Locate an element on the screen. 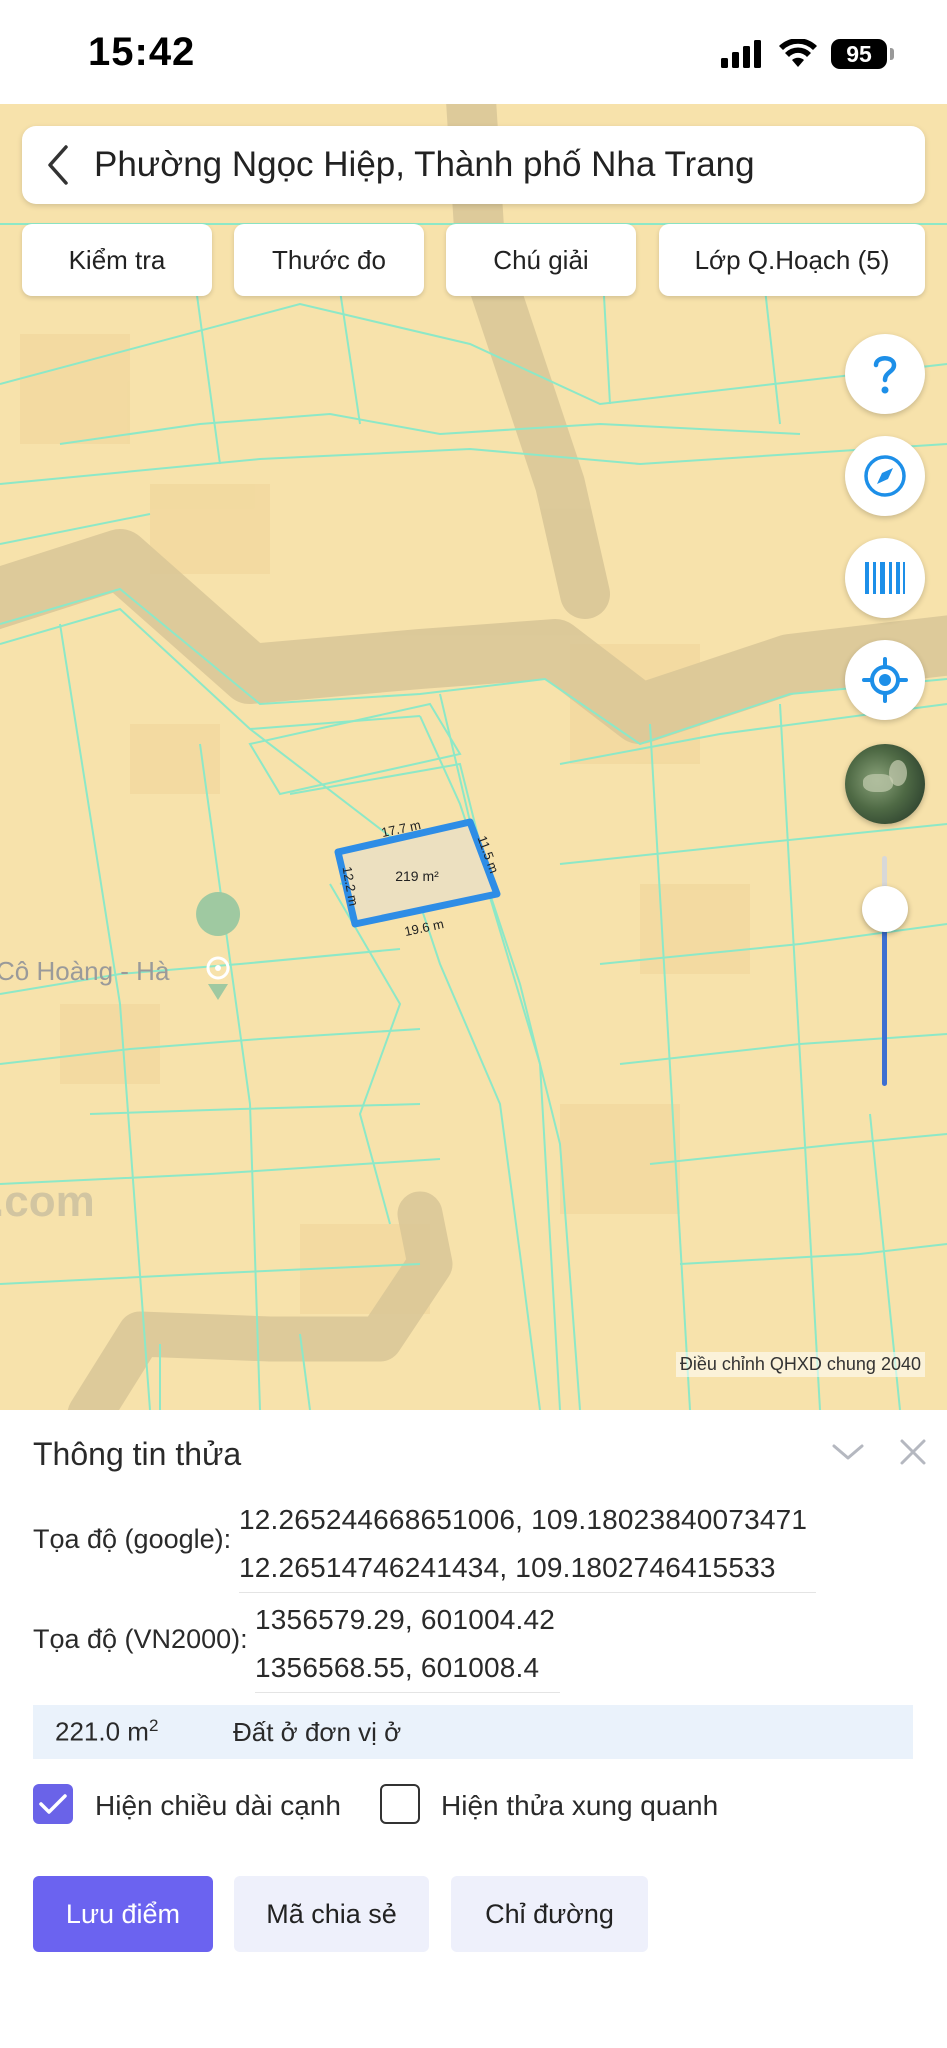 The width and height of the screenshot is (947, 2048). status-time: 15:42 is located at coordinates (142, 52).